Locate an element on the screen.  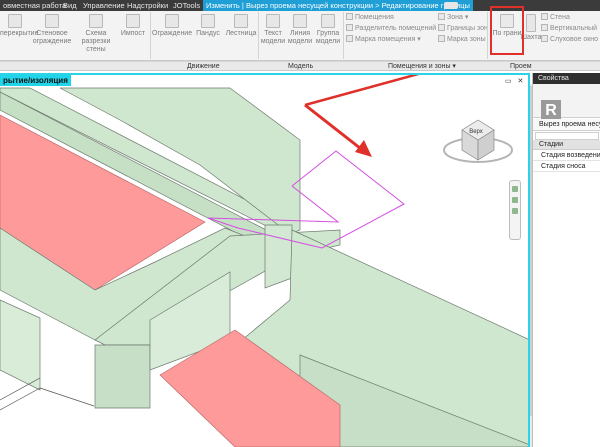
room-icon is located at coordinates (349, 16).